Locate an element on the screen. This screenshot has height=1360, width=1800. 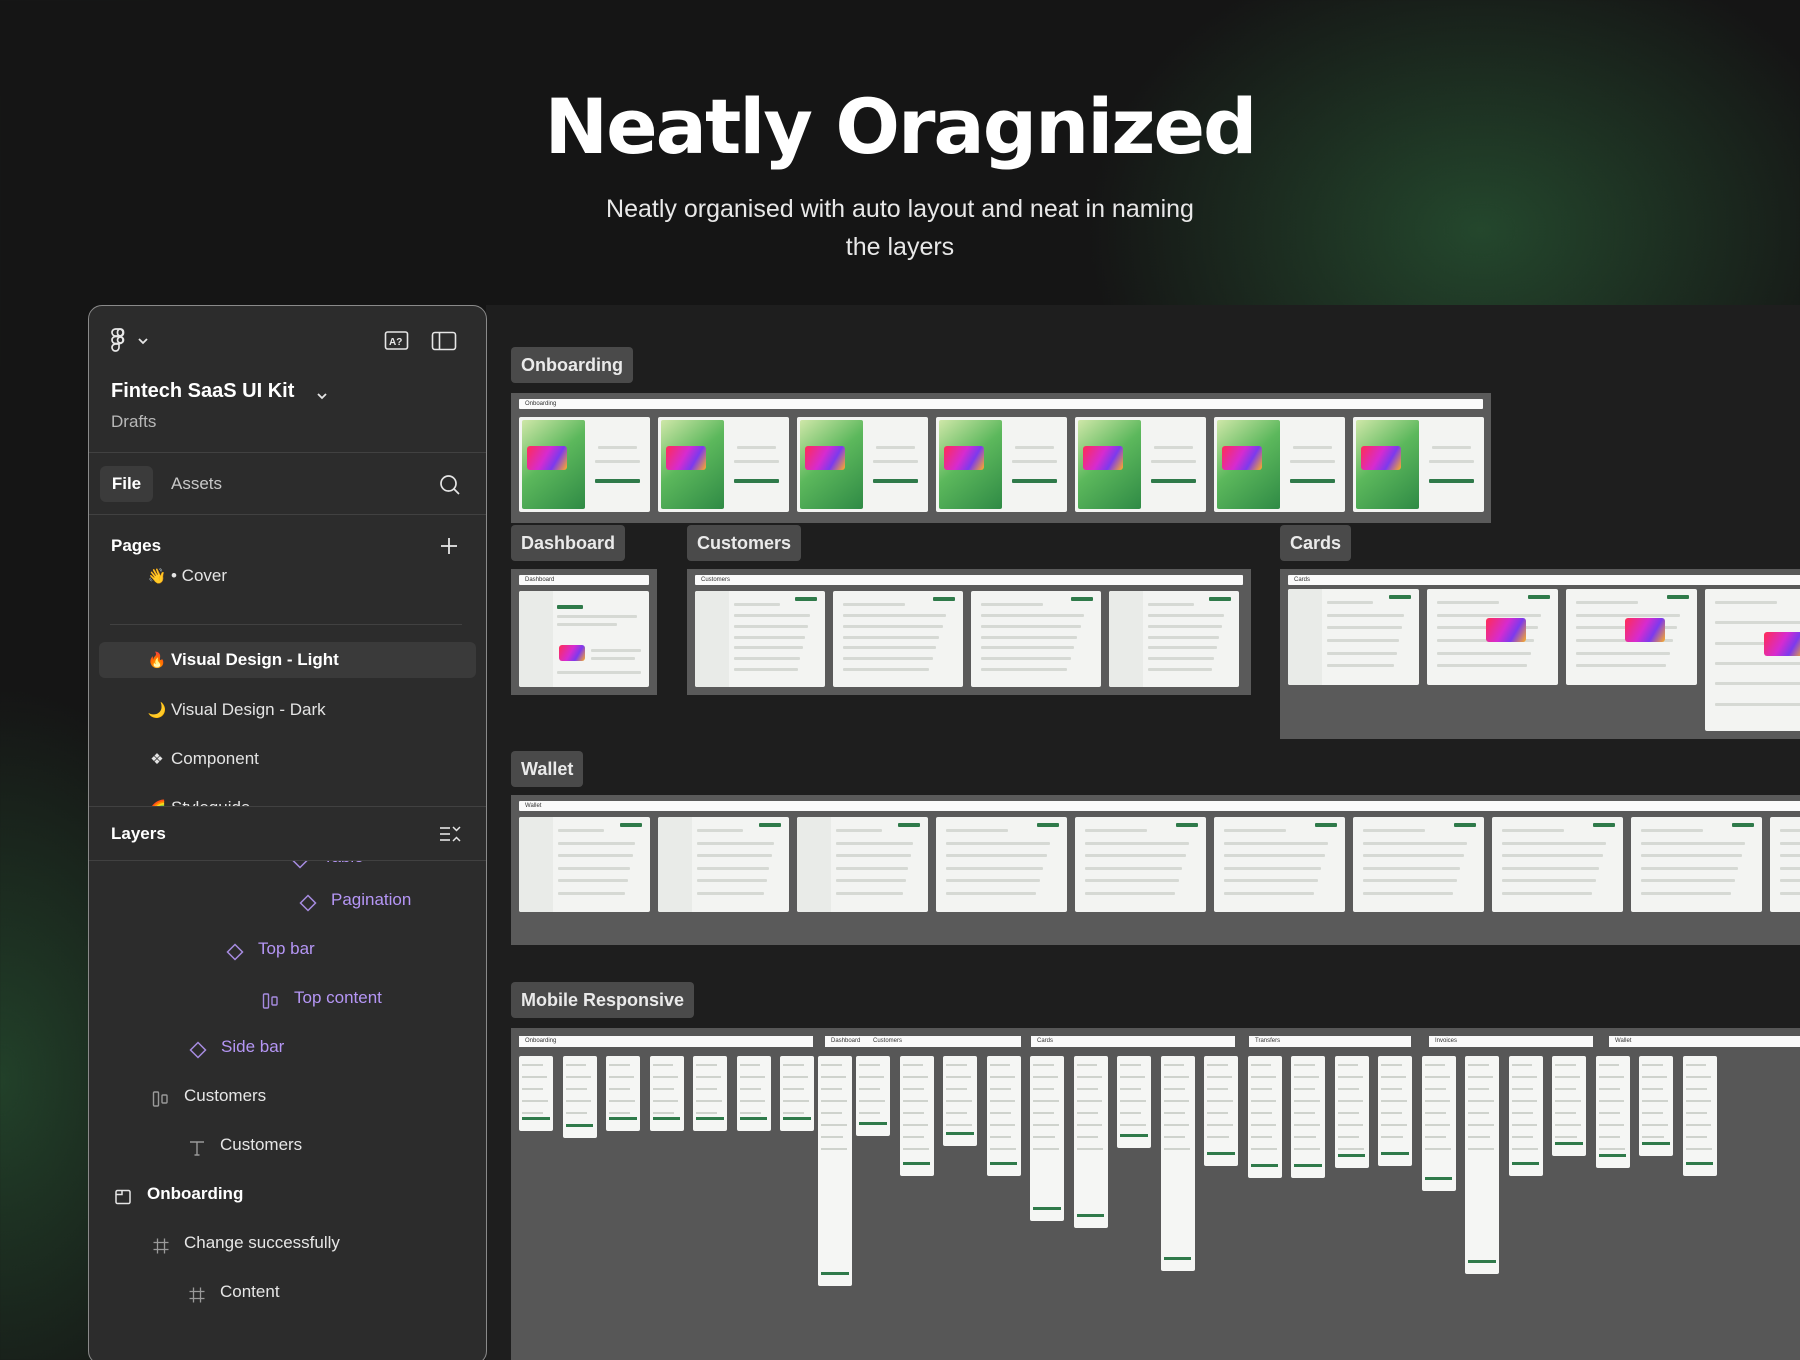
dashboard-thumbnail is located at coordinates (584, 639).